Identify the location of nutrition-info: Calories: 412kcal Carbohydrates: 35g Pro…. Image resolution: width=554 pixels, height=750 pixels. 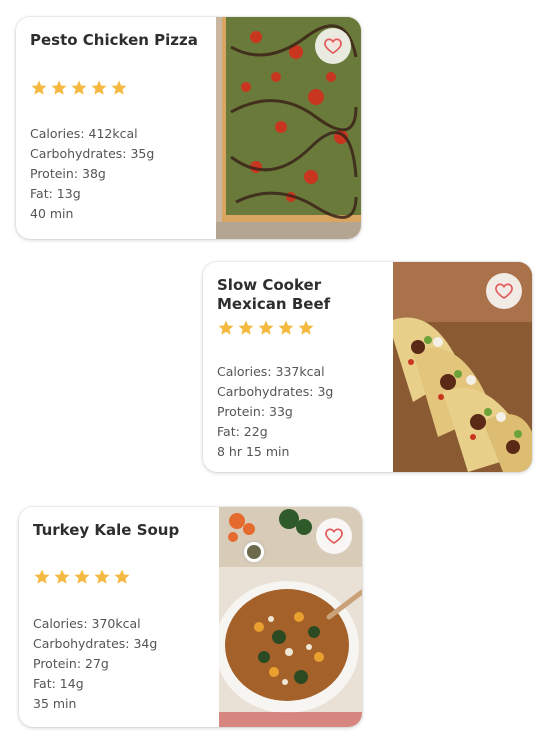
(92, 174).